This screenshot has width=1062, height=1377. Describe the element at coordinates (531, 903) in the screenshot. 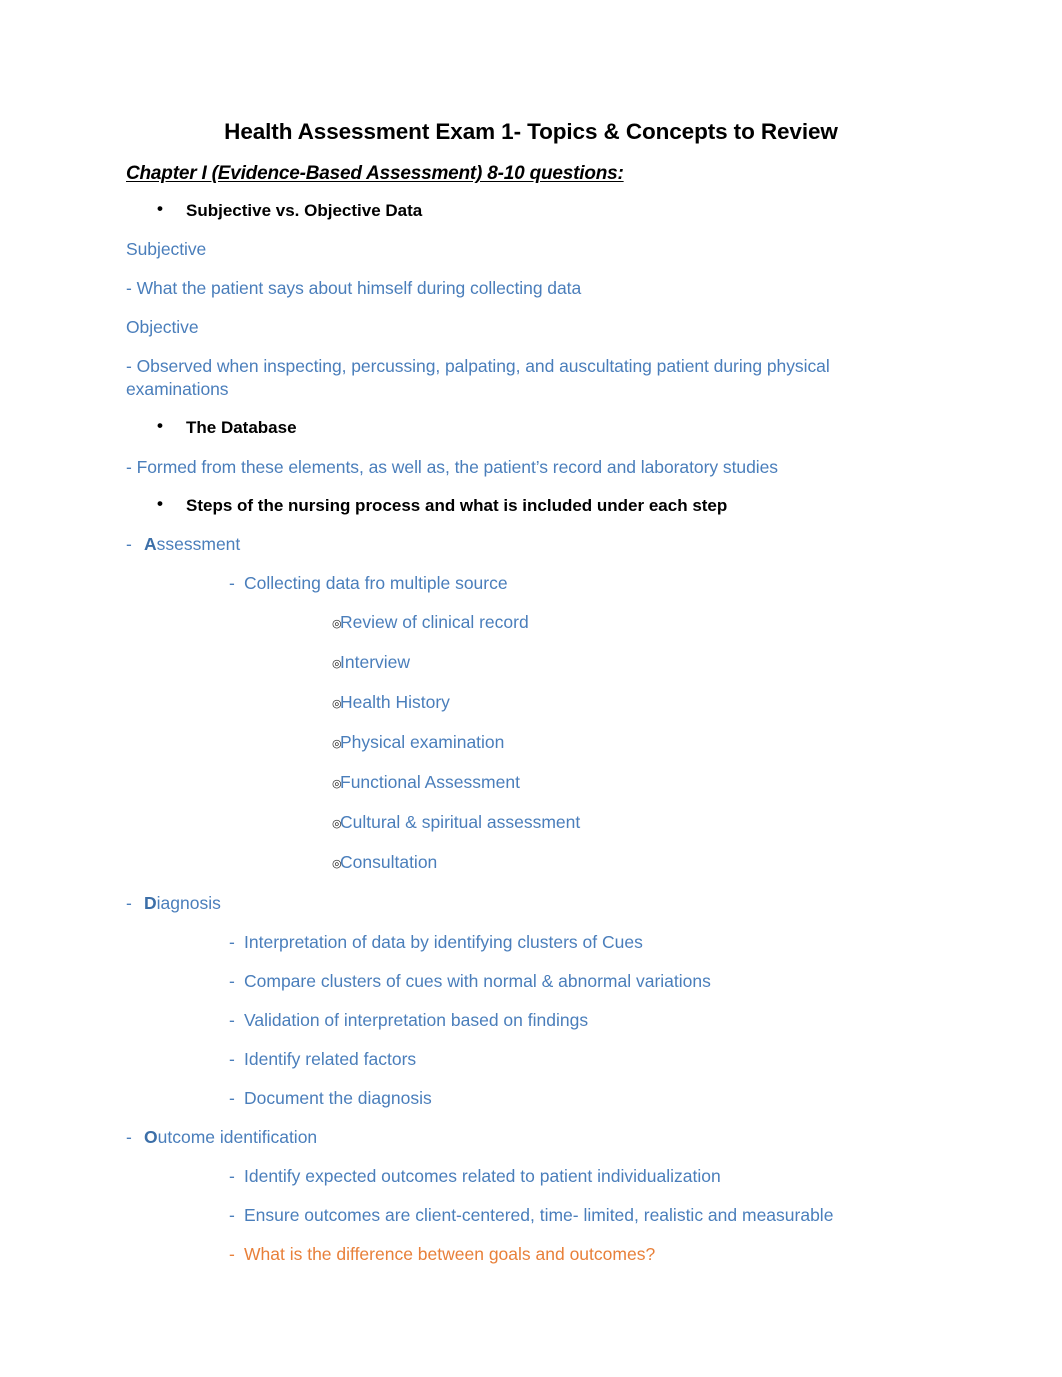

I see `list-item-diagnosis: - Diagnosis` at that location.